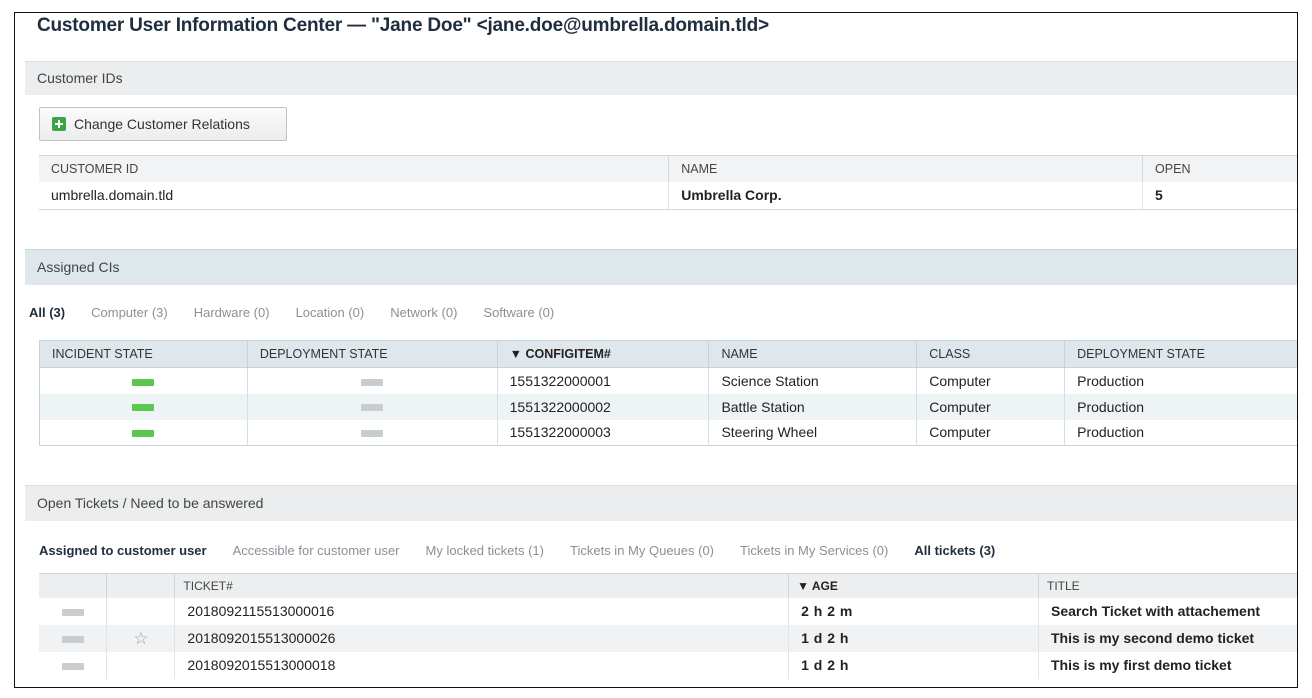  I want to click on tab-my-locked-tickets: My locked tickets (1), so click(485, 550).